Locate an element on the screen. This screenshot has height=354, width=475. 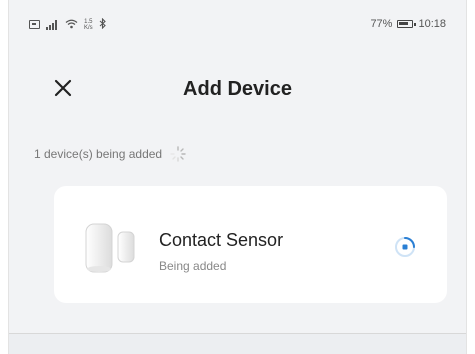
network-speed: 1.5 K/s is located at coordinates (88, 25).